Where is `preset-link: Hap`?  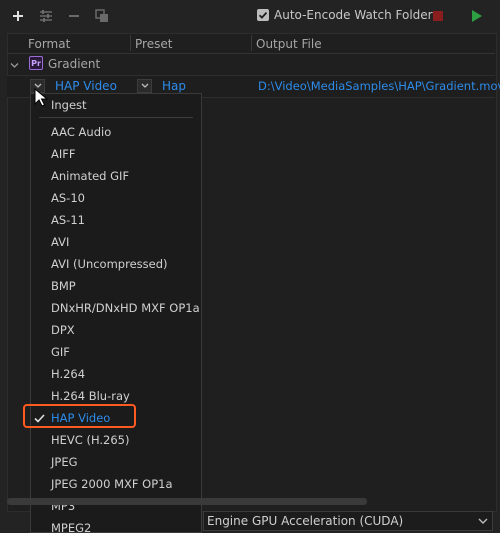 preset-link: Hap is located at coordinates (174, 86).